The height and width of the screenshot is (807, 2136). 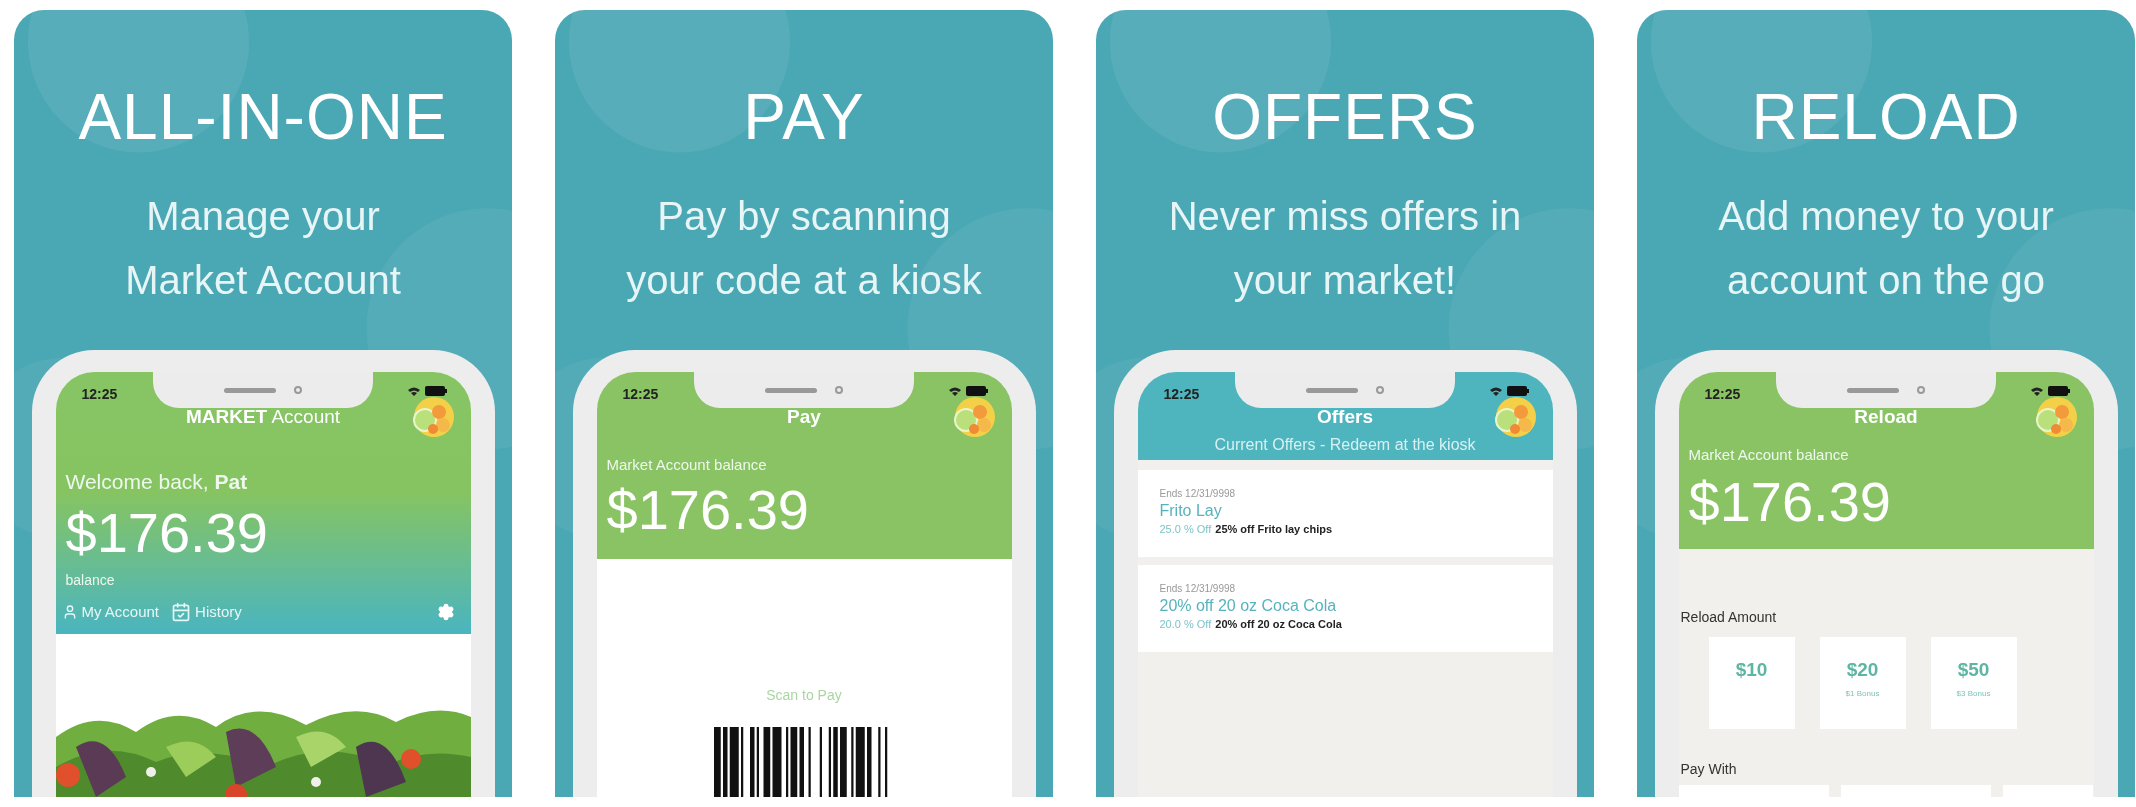 What do you see at coordinates (156, 482) in the screenshot?
I see `greeting-text: Welcome back, Pat` at bounding box center [156, 482].